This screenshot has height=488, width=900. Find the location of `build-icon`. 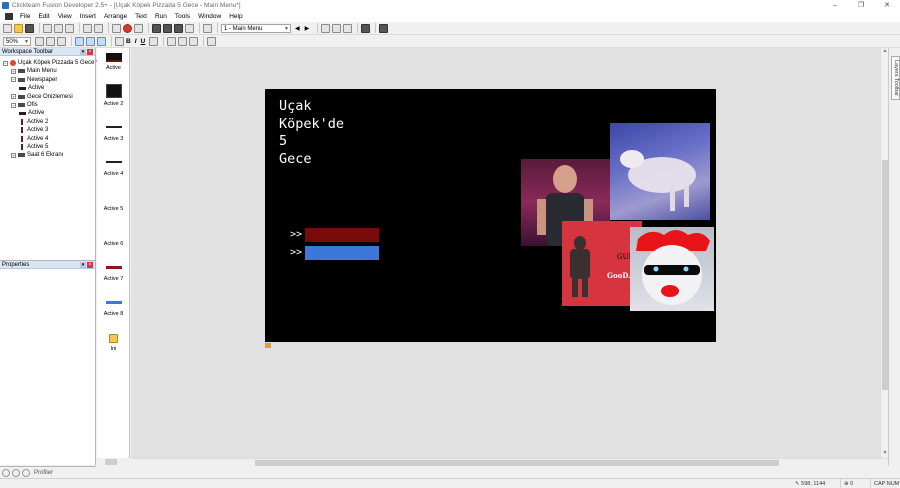

build-icon is located at coordinates (348, 28).